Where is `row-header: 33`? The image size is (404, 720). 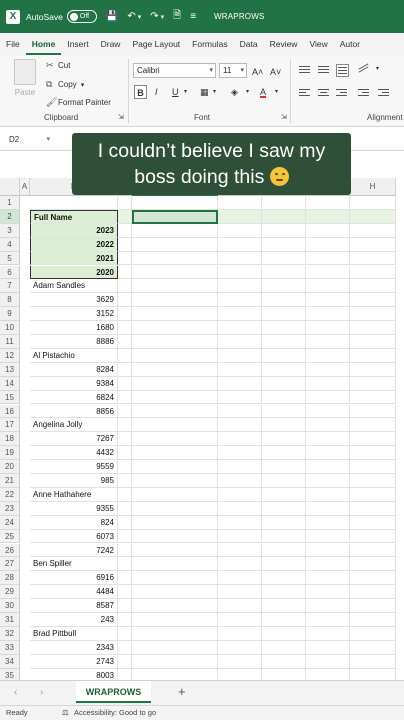
row-header: 33 is located at coordinates (10, 647).